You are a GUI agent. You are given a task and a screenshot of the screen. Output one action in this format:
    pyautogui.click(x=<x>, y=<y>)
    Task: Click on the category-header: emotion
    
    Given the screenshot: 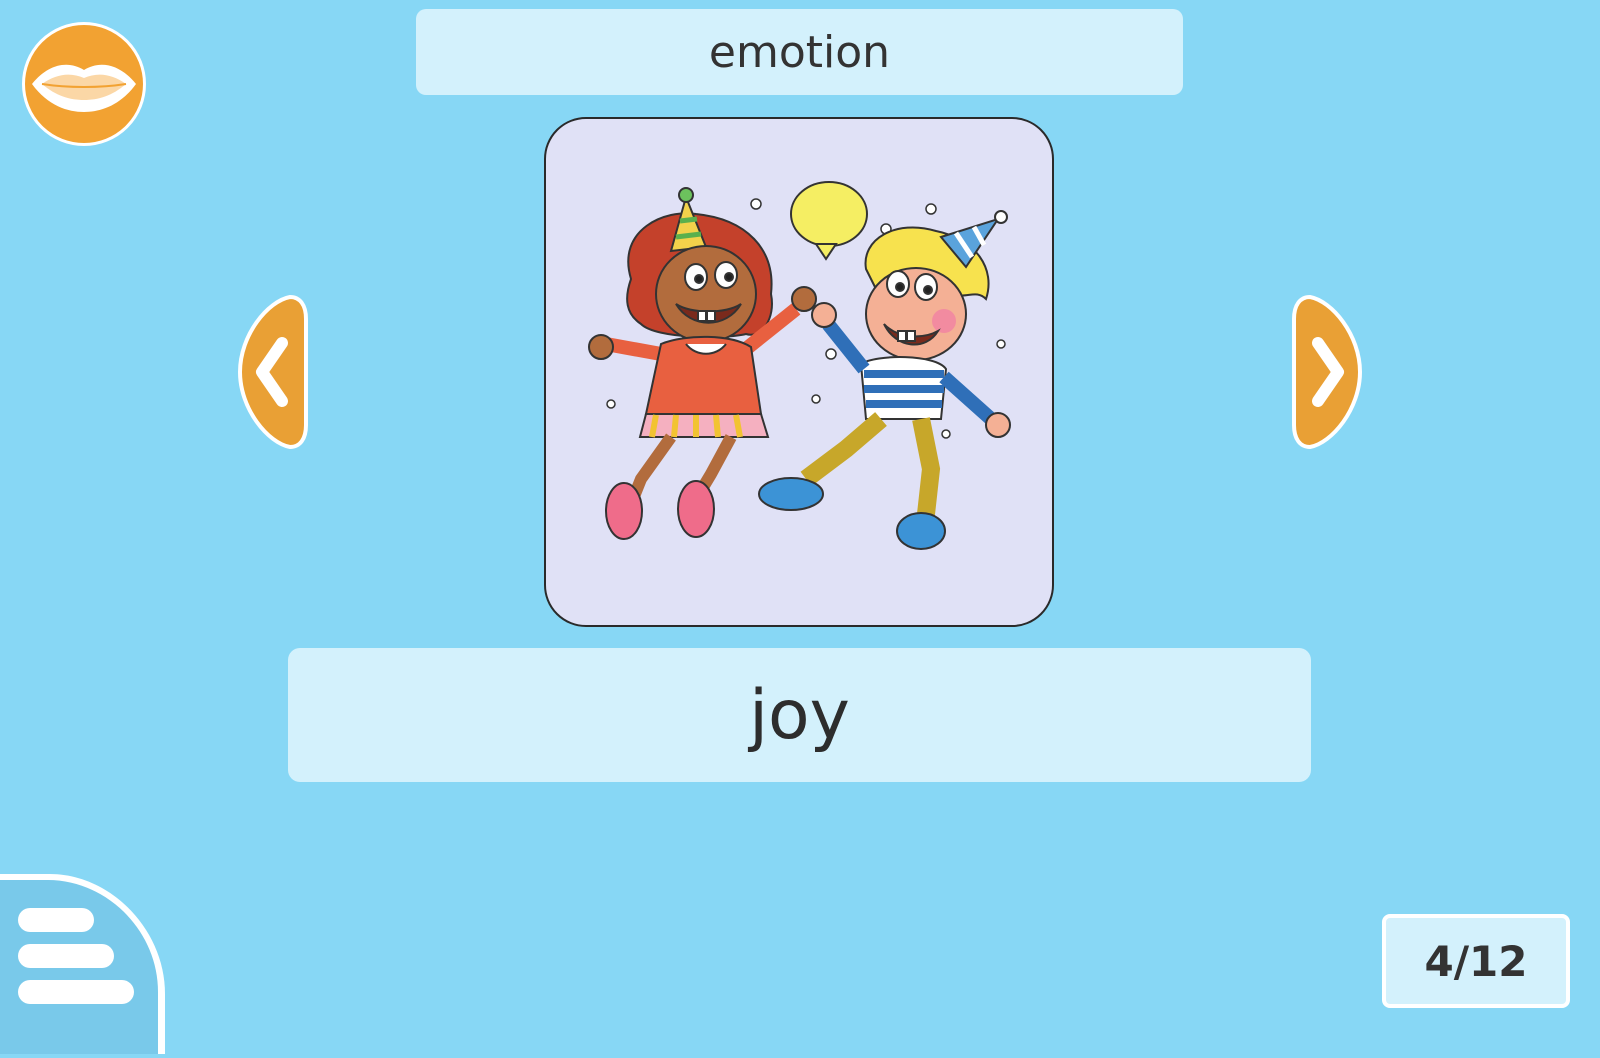 What is the action you would take?
    pyautogui.click(x=799, y=52)
    